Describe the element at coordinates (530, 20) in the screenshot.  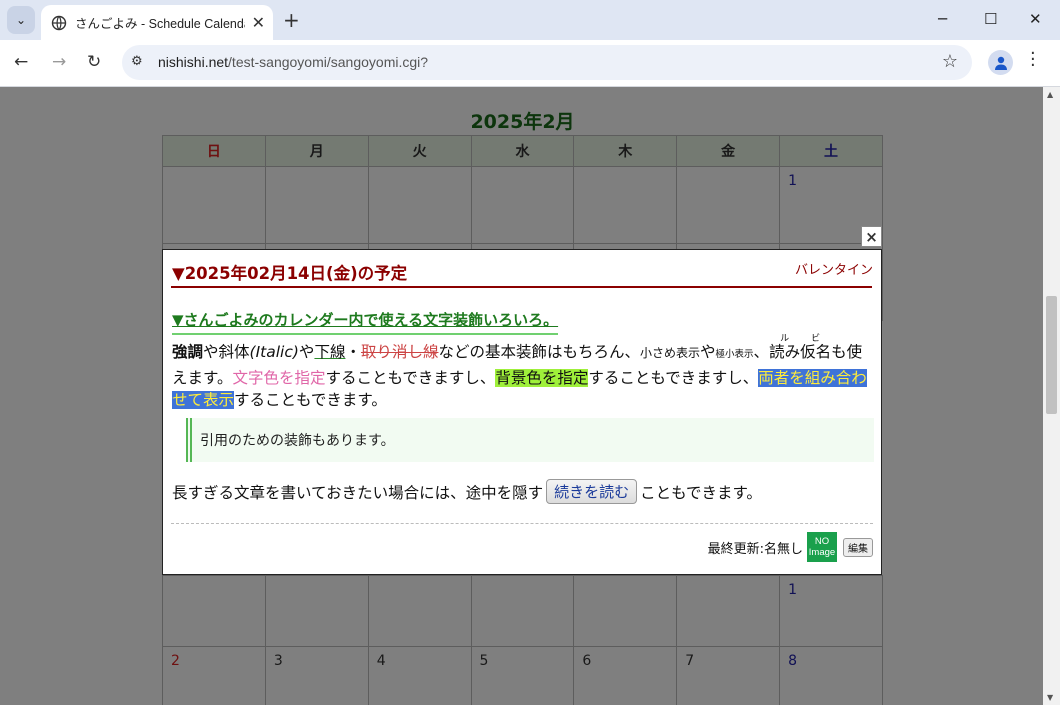
I see `tab-bar: ⌄ さんごよみ - Schedule Calendar - ✕ + ─ ☐ ✕` at that location.